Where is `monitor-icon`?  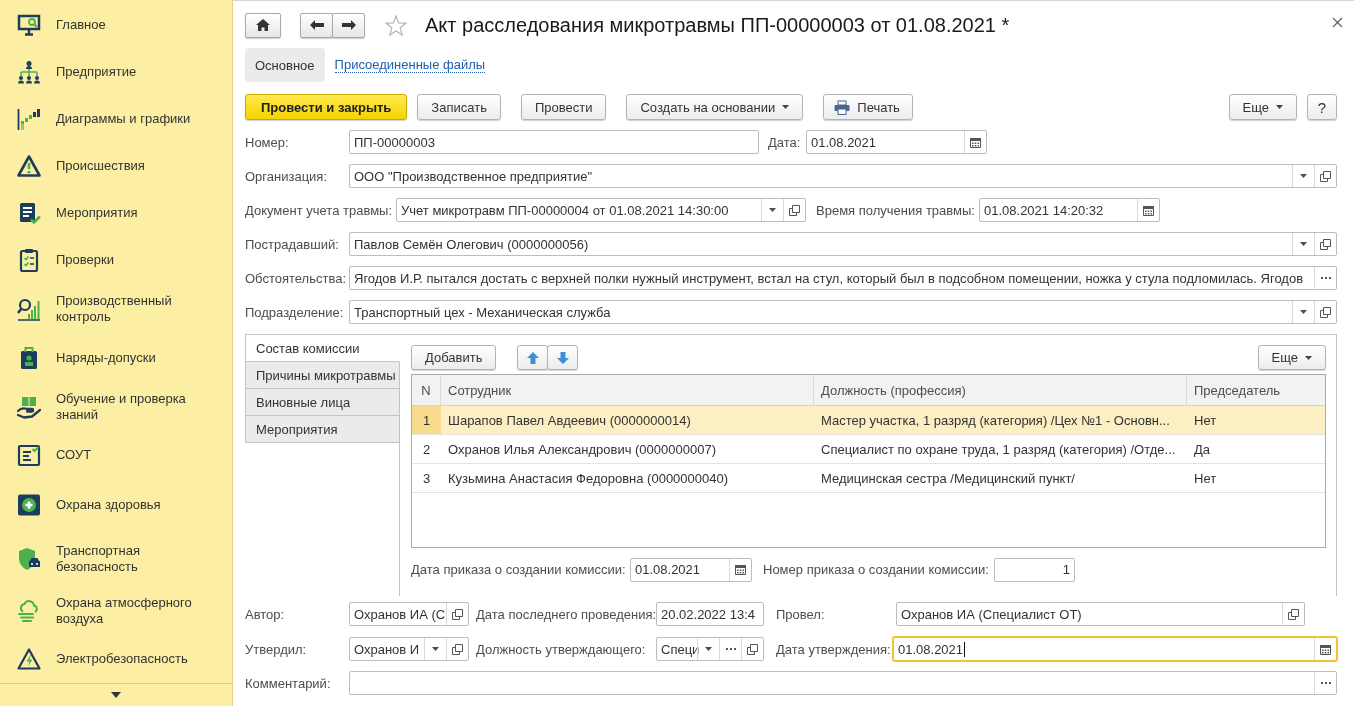 monitor-icon is located at coordinates (29, 24).